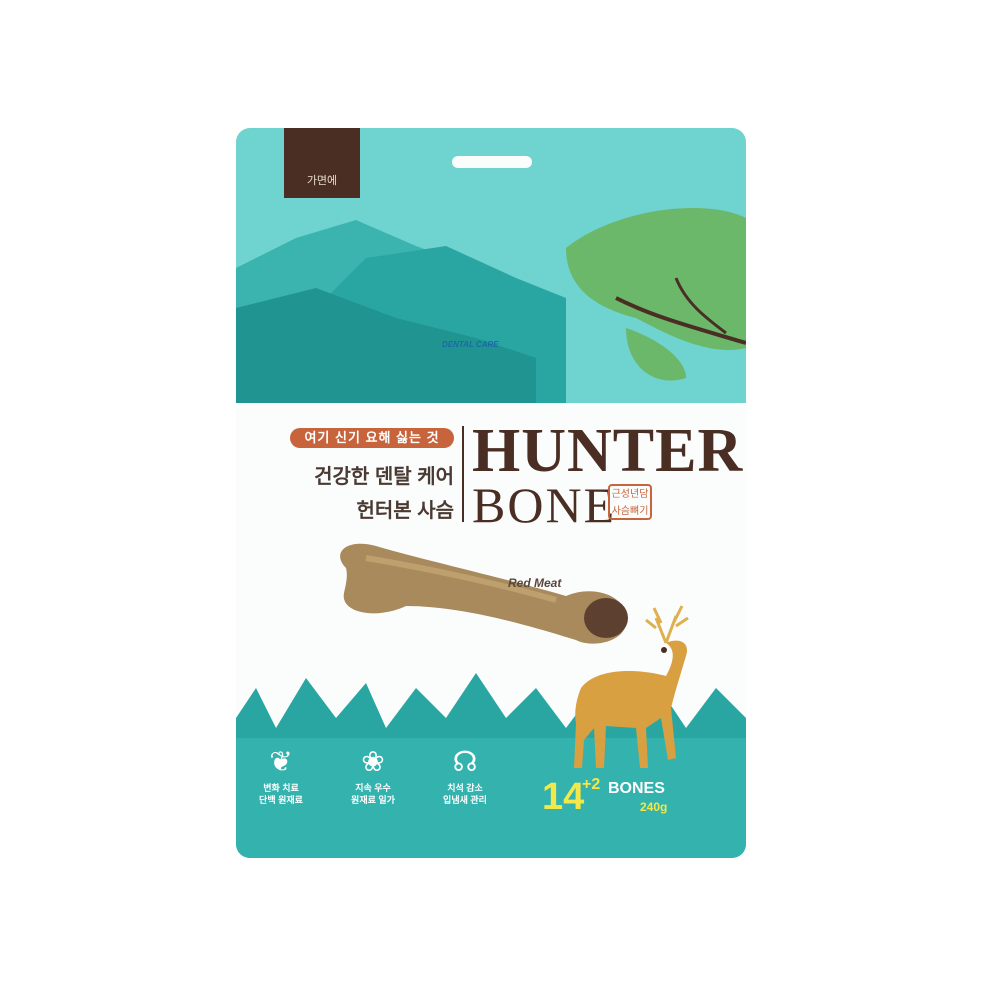 Image resolution: width=1000 pixels, height=1000 pixels. I want to click on brand-mark-text: 가면에, so click(322, 181).